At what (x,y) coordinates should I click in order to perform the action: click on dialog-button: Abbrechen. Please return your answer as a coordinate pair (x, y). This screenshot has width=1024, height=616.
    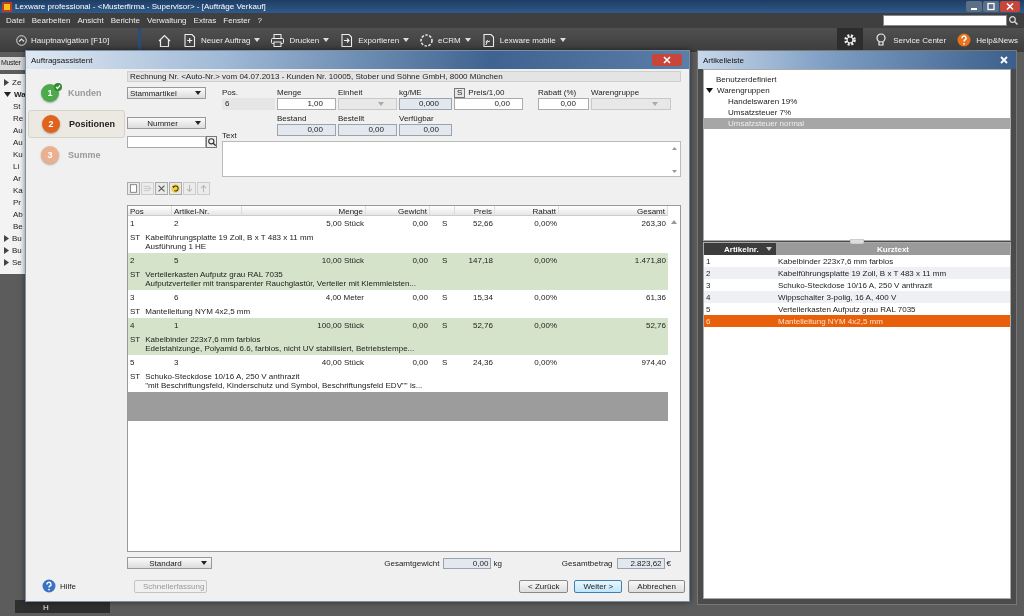
    Looking at the image, I should click on (656, 586).